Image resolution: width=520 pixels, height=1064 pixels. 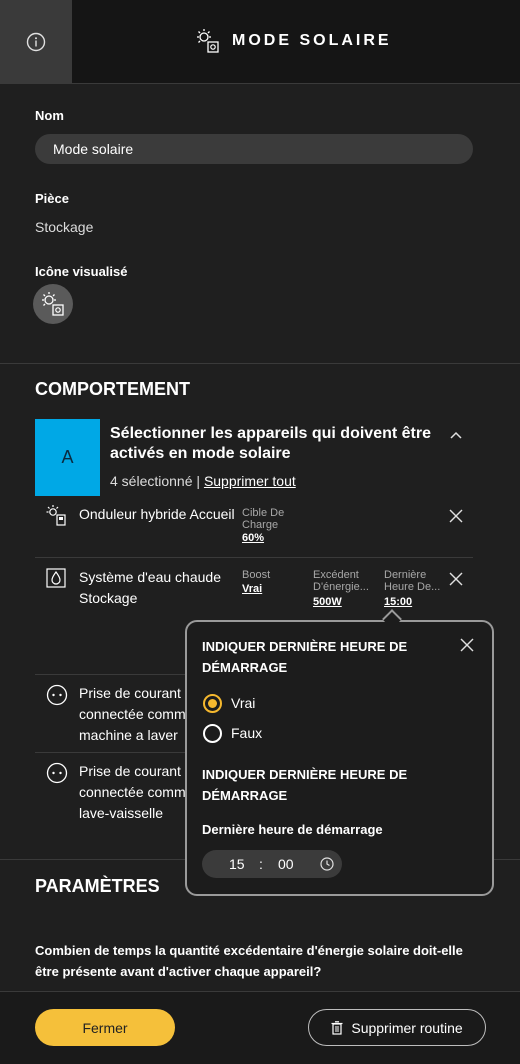 I want to click on avatar: A, so click(x=67, y=457).